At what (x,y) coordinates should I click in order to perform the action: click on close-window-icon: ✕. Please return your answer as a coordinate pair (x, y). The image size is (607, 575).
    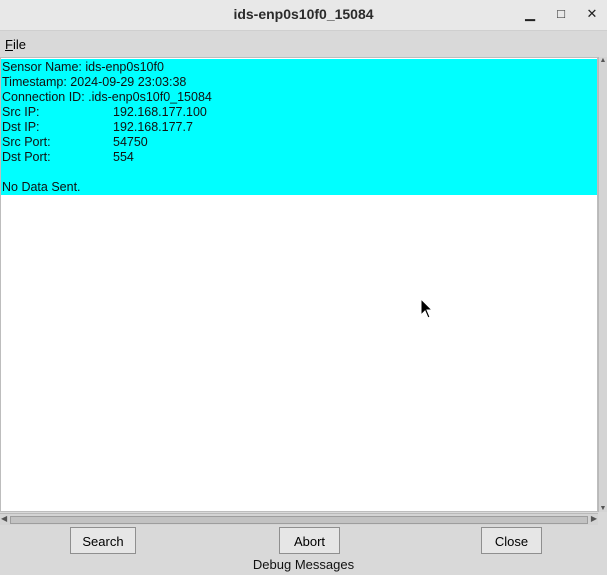
    Looking at the image, I should click on (592, 14).